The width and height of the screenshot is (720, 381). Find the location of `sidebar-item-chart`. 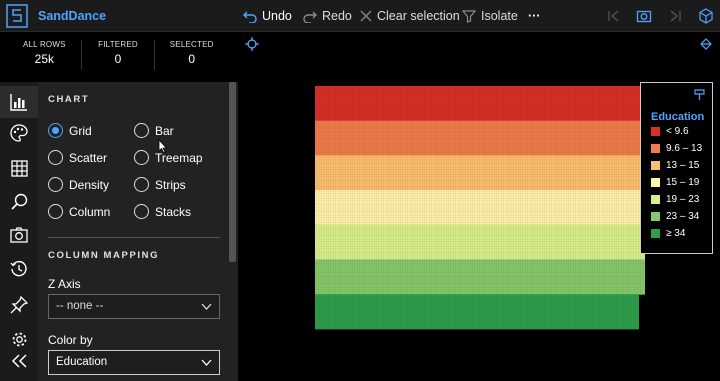

sidebar-item-chart is located at coordinates (19, 102).